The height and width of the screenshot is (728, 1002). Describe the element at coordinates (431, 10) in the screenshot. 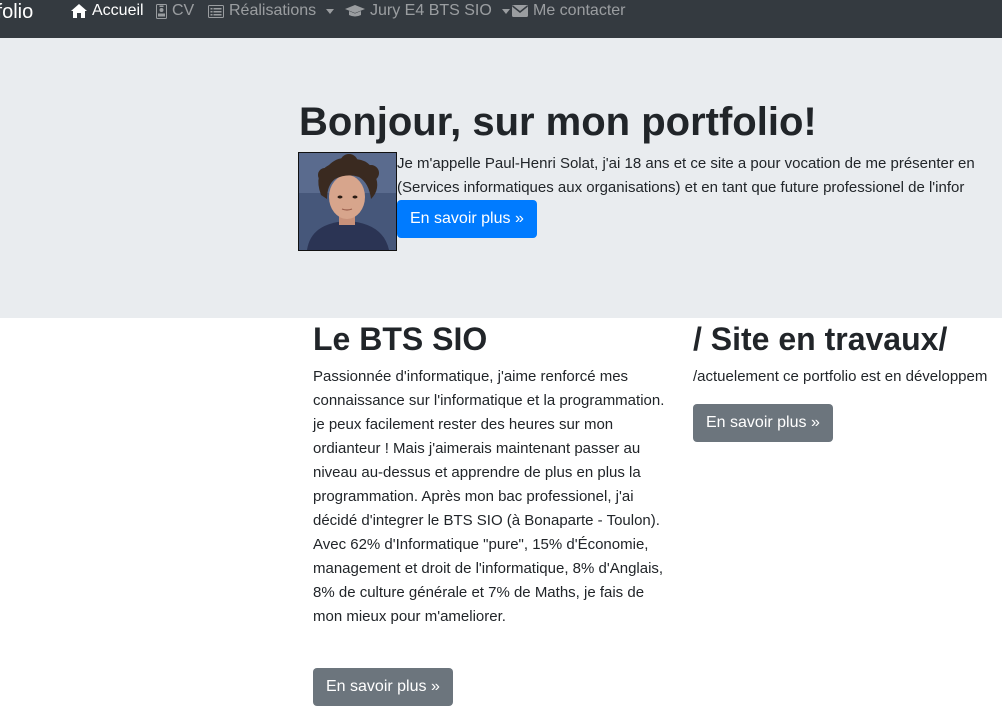

I see `nav-label: Jury E4 BTS SIO` at that location.